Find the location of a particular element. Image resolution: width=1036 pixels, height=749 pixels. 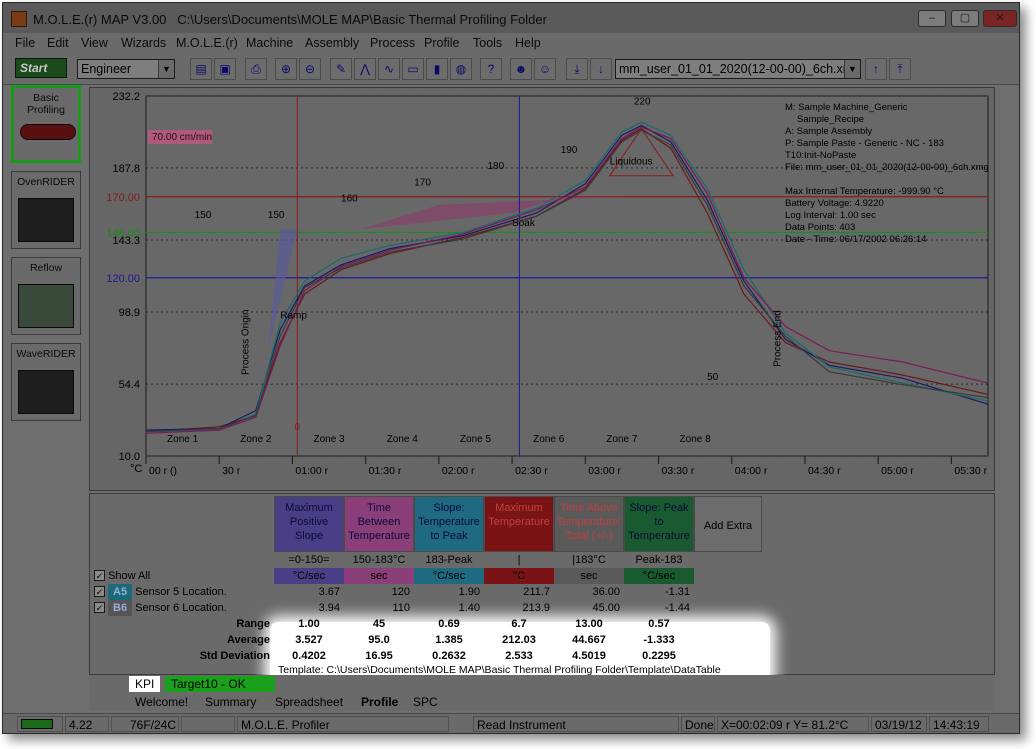

kpi-cell: 213.9 is located at coordinates (519, 608).